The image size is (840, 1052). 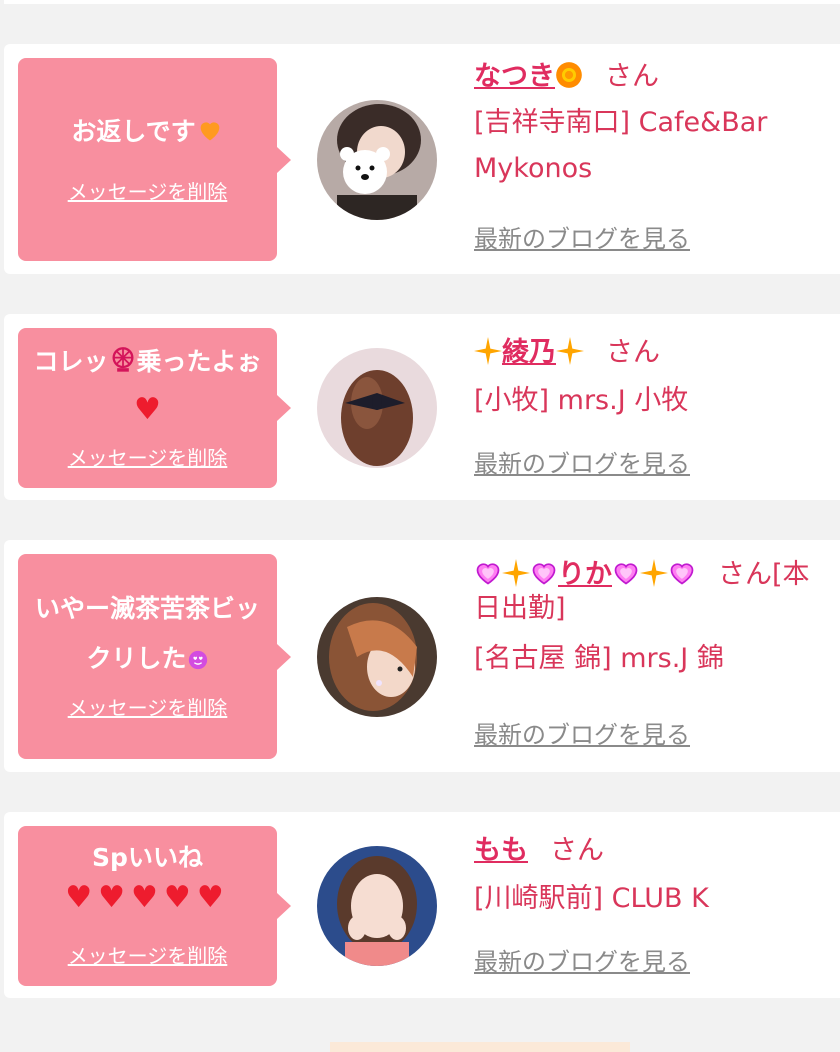 I want to click on sender-name-line: りか さん[本日出勤], so click(x=649, y=592).